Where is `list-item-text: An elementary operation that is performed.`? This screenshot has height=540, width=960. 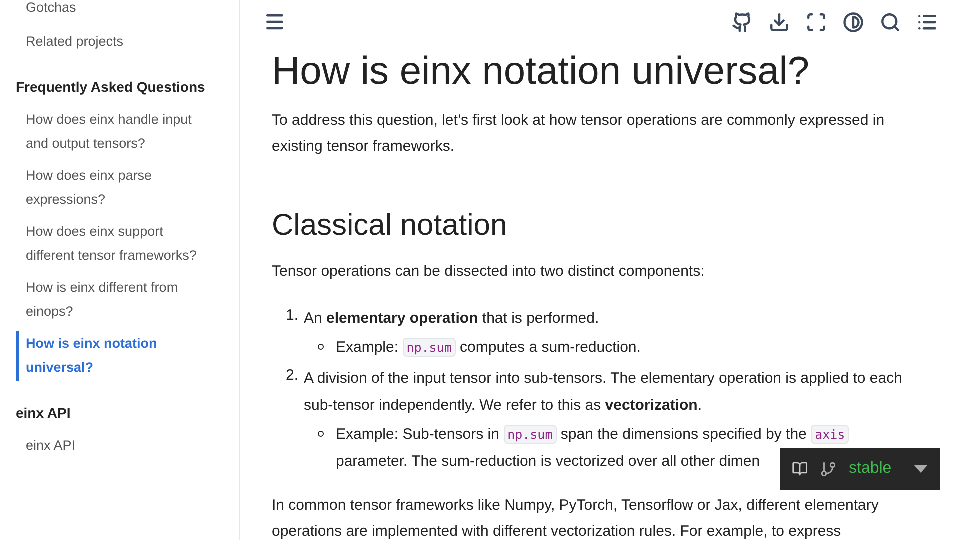
list-item-text: An elementary operation that is performed. is located at coordinates (452, 319).